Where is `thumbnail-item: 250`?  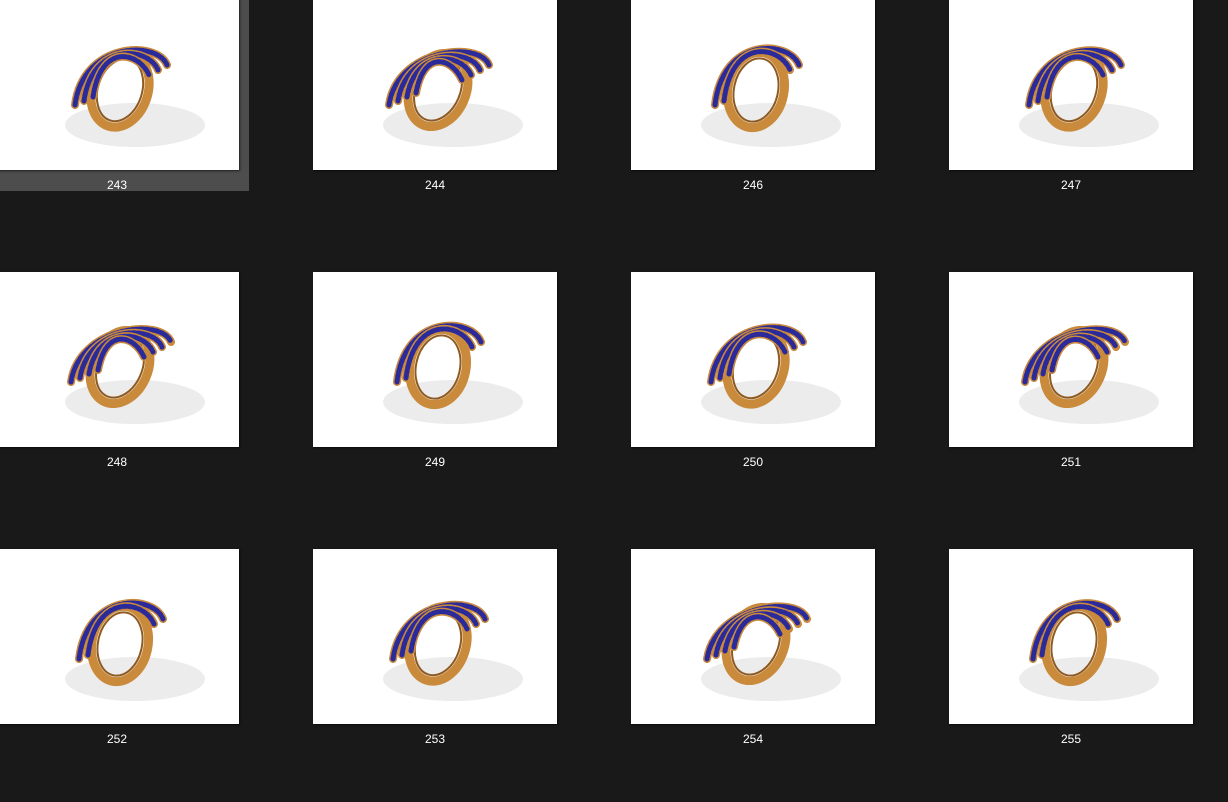 thumbnail-item: 250 is located at coordinates (753, 370).